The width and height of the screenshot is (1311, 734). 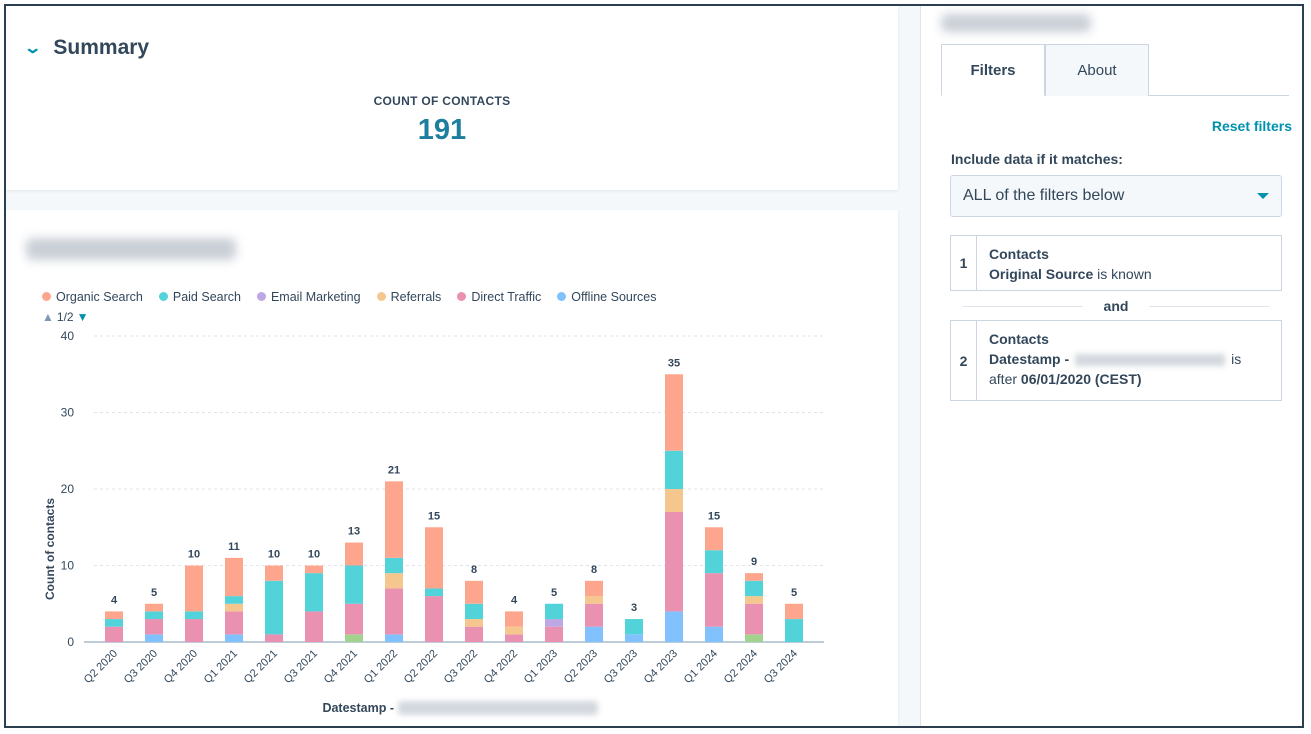 I want to click on filter-number: 2, so click(x=964, y=360).